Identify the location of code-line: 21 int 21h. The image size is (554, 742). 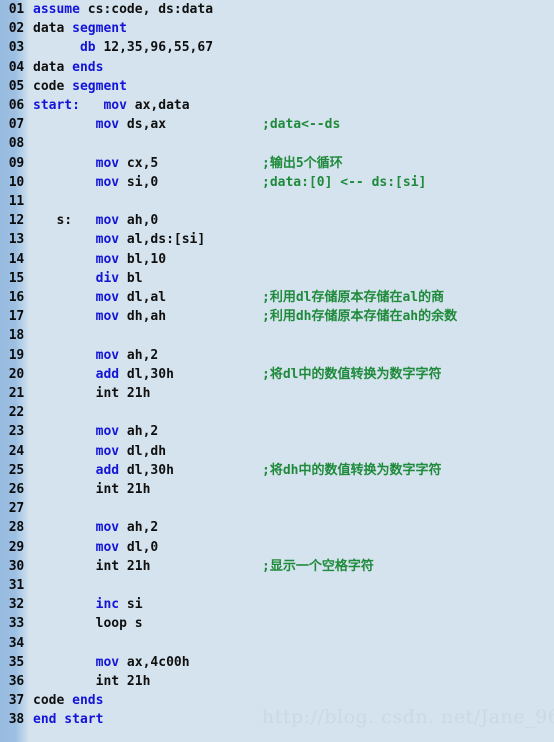
(277, 393).